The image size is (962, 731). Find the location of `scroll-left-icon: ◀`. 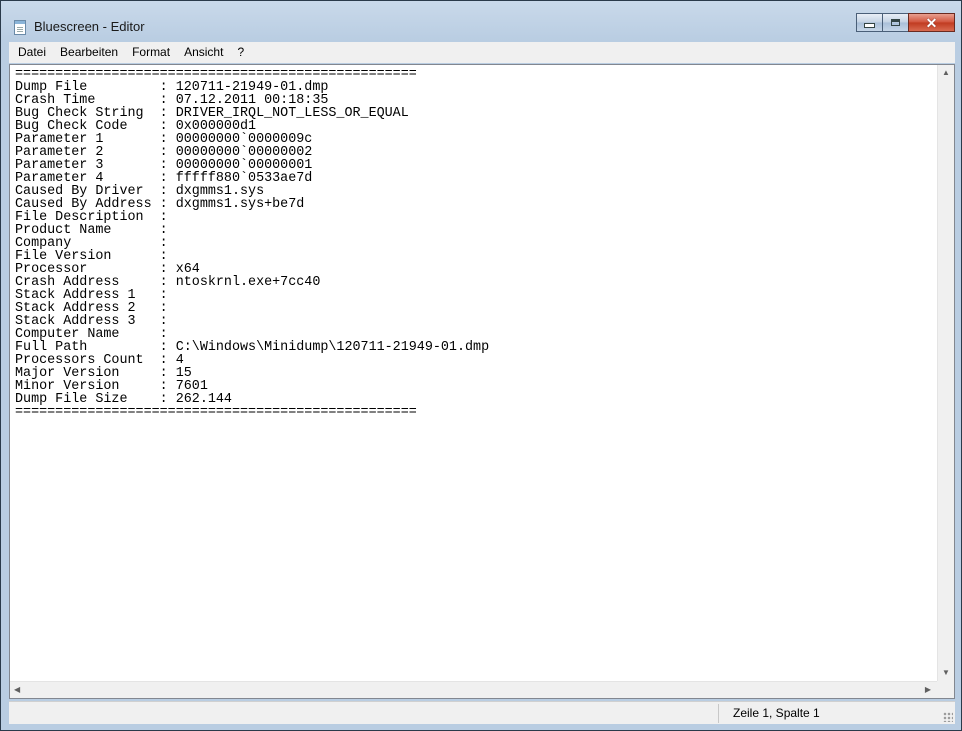

scroll-left-icon: ◀ is located at coordinates (17, 690).